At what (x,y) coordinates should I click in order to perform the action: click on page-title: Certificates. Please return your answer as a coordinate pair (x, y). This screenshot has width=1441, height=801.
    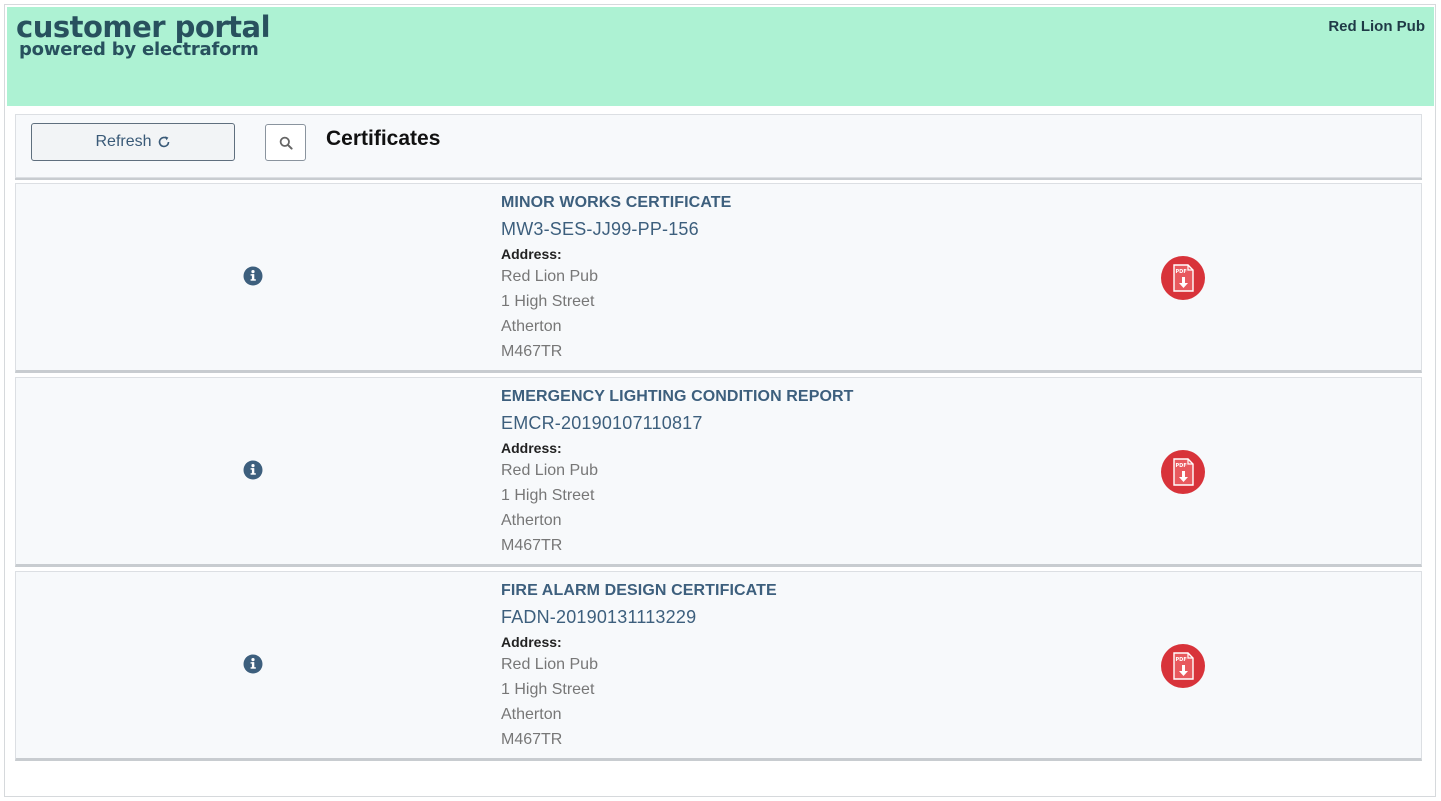
    Looking at the image, I should click on (383, 138).